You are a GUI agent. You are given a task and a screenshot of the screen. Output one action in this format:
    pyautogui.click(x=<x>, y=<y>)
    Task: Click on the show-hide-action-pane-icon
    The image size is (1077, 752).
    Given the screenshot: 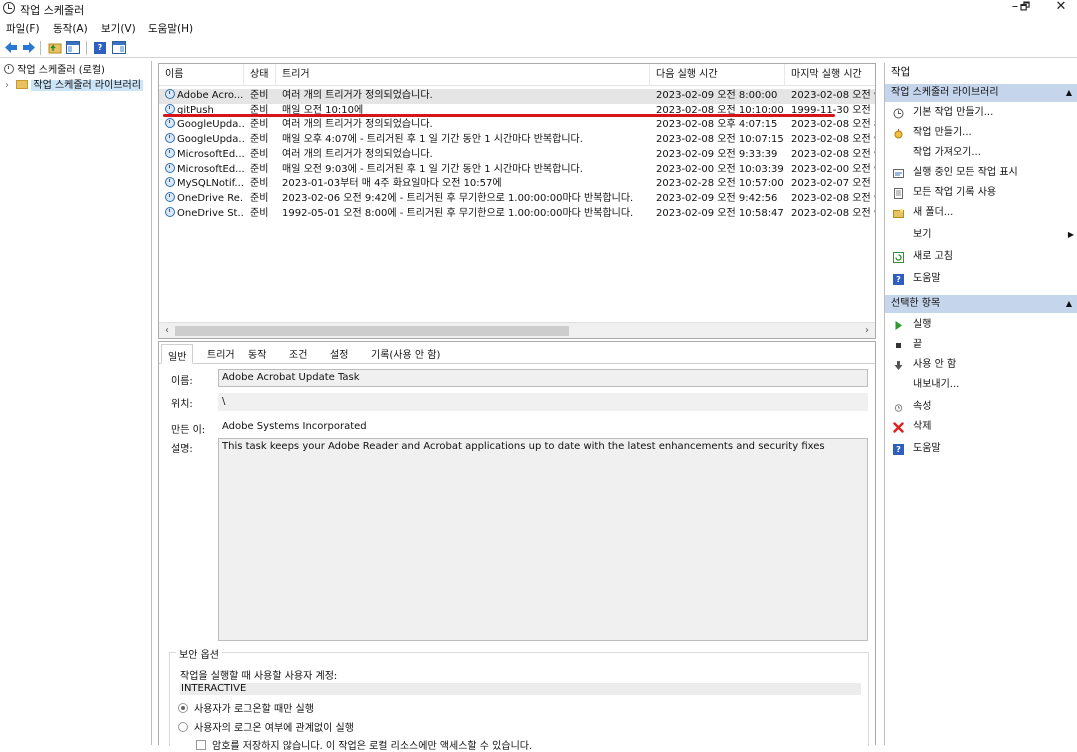 What is the action you would take?
    pyautogui.click(x=119, y=47)
    